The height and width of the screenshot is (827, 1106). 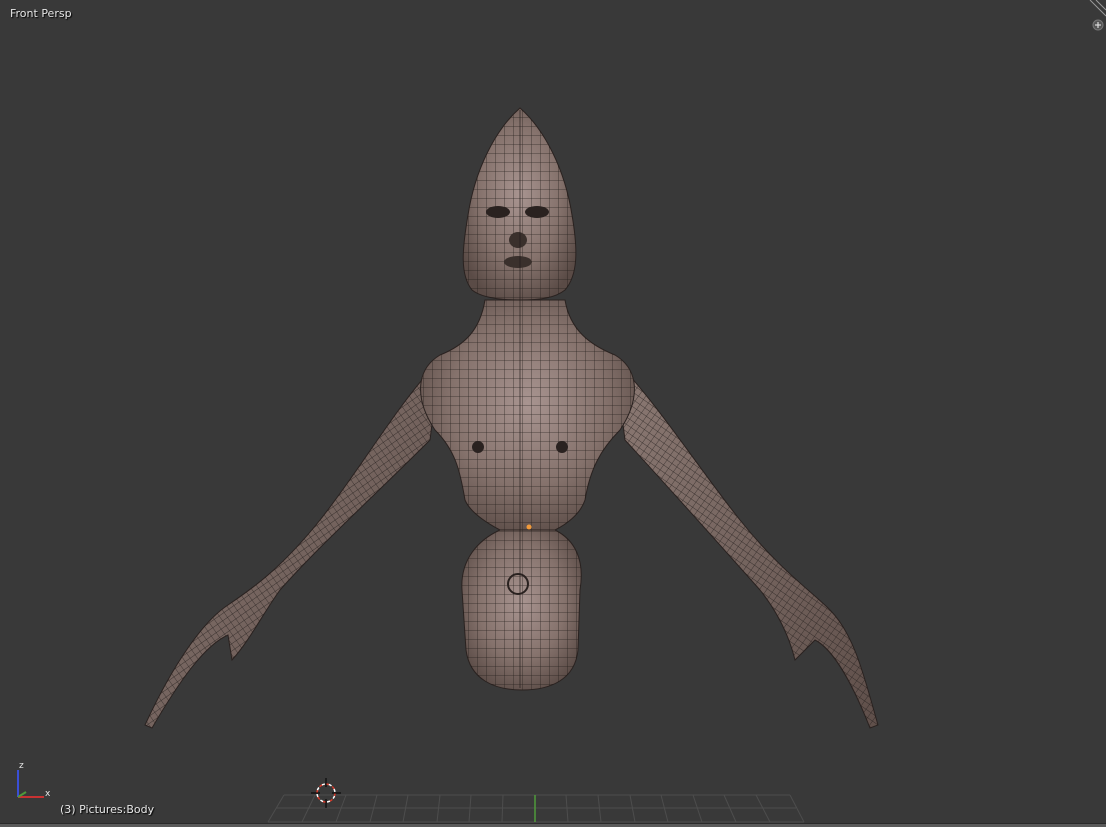 What do you see at coordinates (48, 794) in the screenshot?
I see `x-axis-label: x` at bounding box center [48, 794].